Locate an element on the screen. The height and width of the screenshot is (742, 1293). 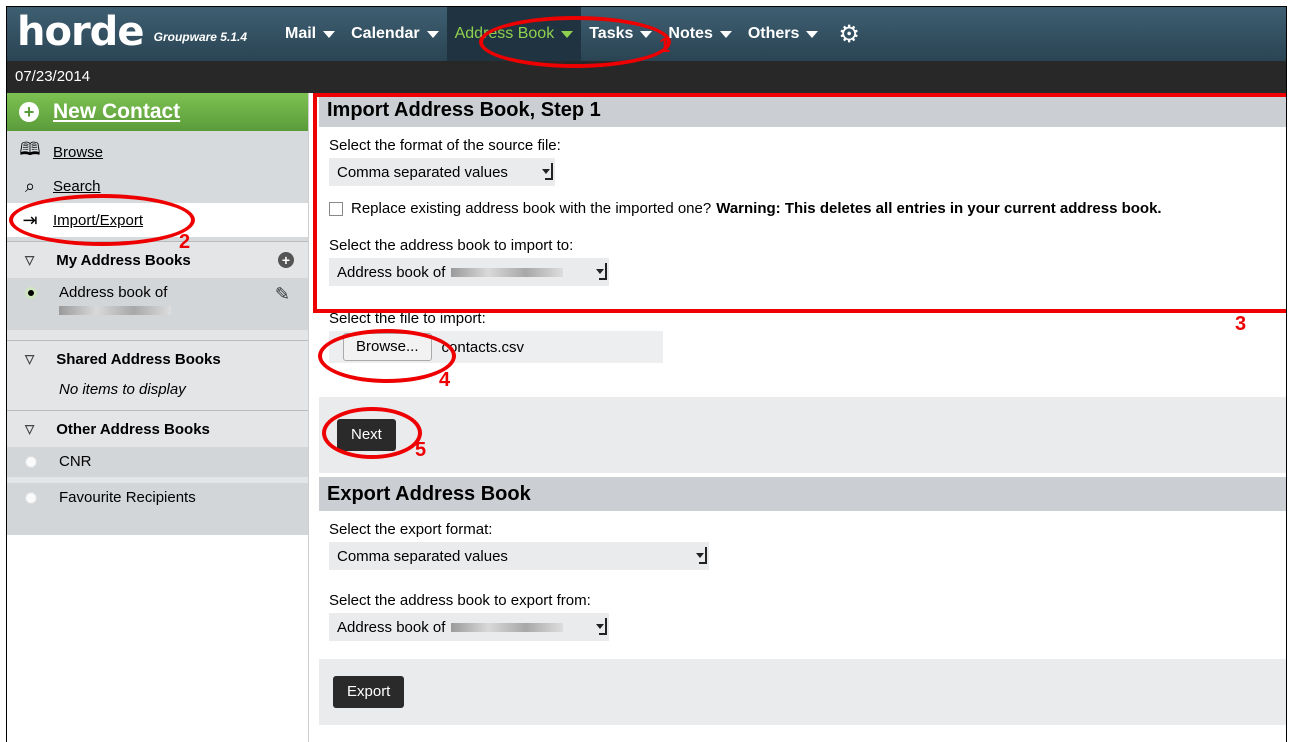
new-contact-button: + New Contact is located at coordinates (157, 112).